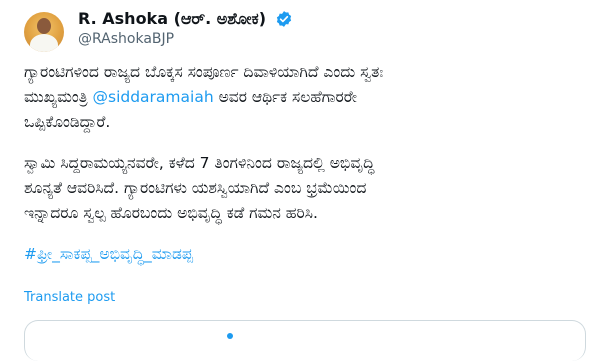 The width and height of the screenshot is (600, 361). Describe the element at coordinates (69, 297) in the screenshot. I see `translate-post-link: Translate post` at that location.